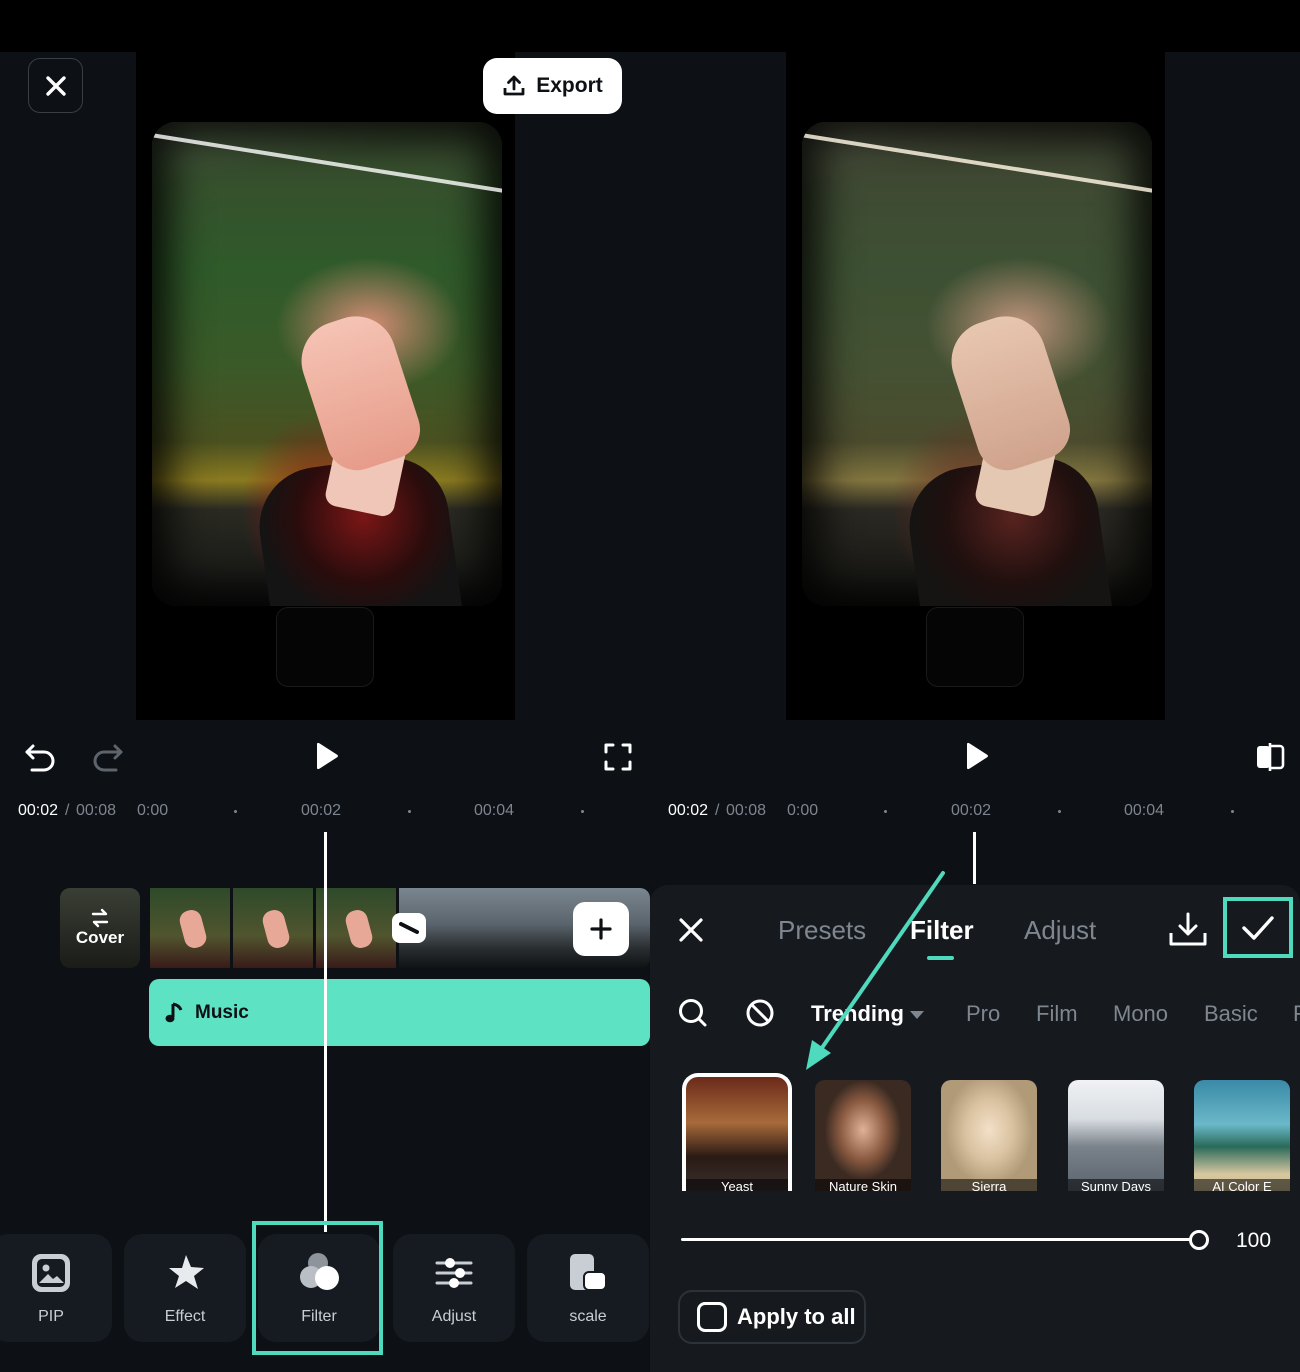 This screenshot has height=1372, width=1300. I want to click on tab-adjust: Adjust, so click(1060, 930).